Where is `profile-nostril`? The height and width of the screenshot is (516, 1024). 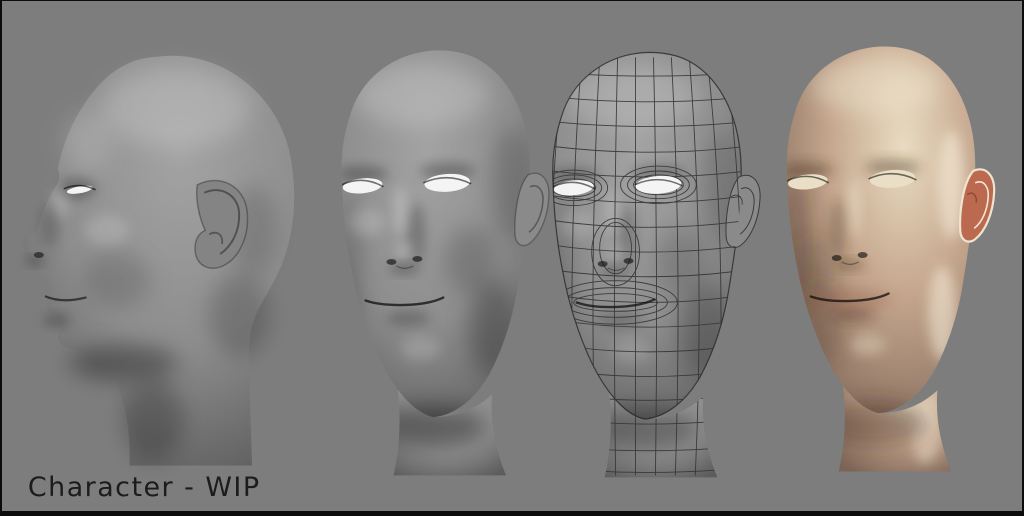 profile-nostril is located at coordinates (38, 255).